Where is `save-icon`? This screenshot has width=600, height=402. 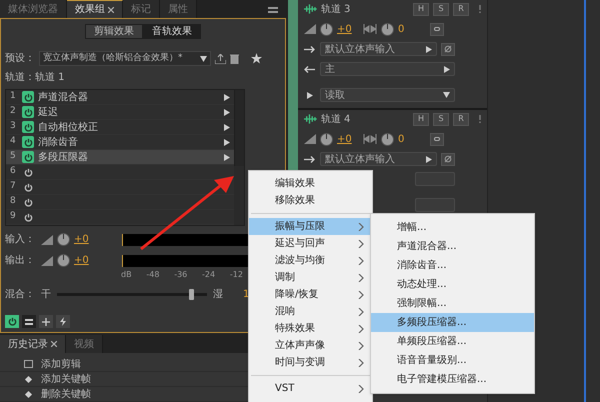 save-icon is located at coordinates (220, 59).